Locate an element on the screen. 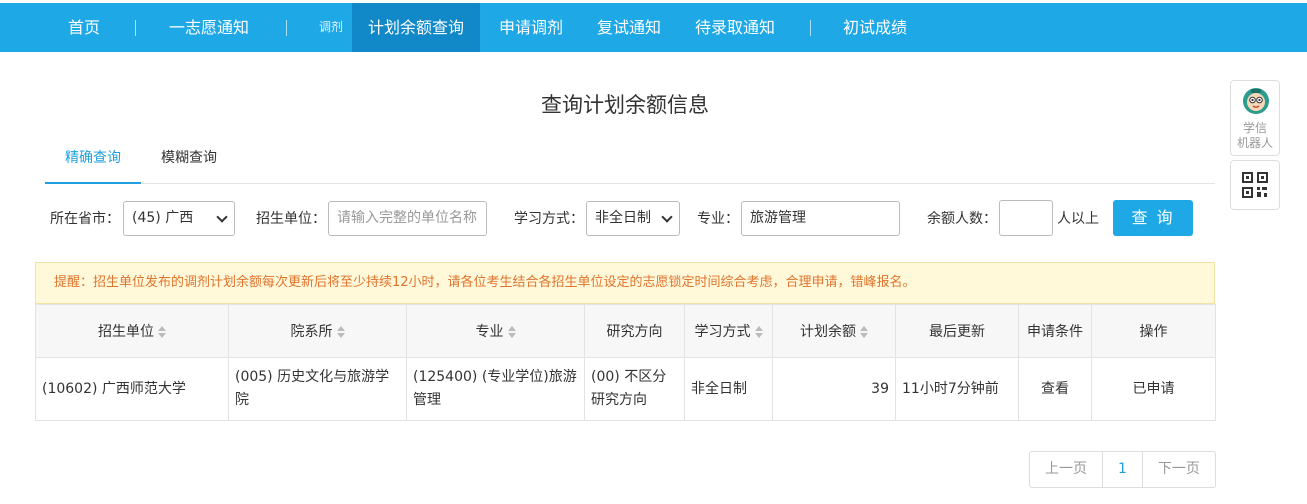 This screenshot has height=504, width=1307. top-nav: 首页 一志愿通知 调剂 计划余额查询 申请调剂 复试通知 待录取通知 初试成绩 is located at coordinates (653, 27).